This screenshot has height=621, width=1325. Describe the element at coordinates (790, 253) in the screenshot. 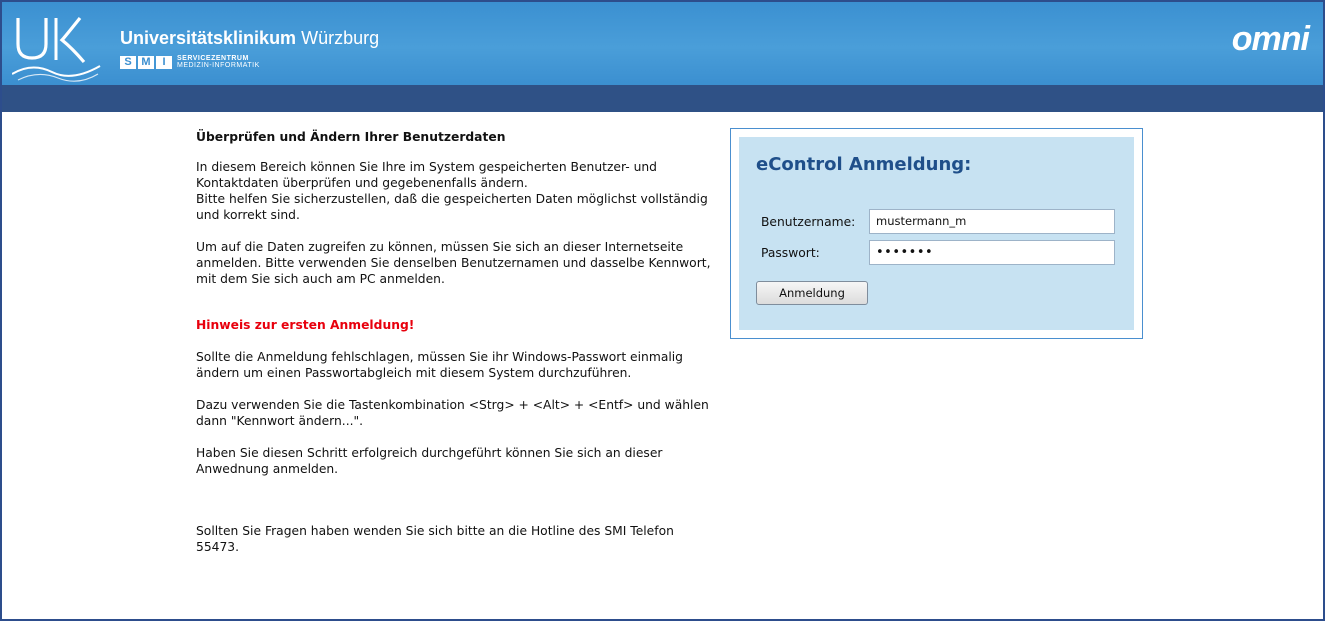

I see `password-label: Passwort:` at that location.